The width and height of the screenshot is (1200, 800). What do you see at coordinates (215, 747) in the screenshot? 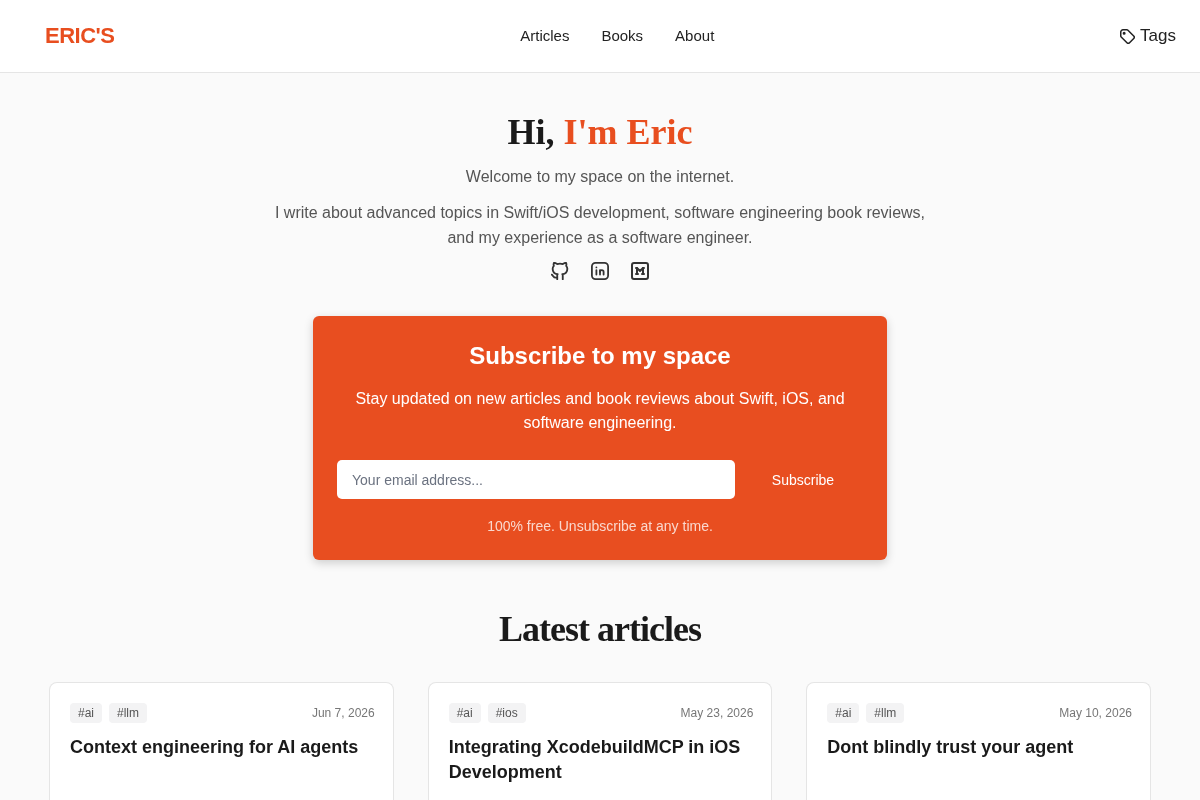
I see `article-title: Context engineering for AI agents` at bounding box center [215, 747].